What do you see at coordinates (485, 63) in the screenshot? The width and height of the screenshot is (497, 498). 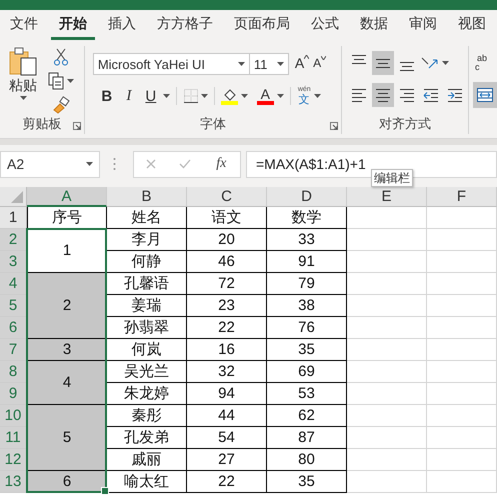 I see `wrap-text-button: ab c` at bounding box center [485, 63].